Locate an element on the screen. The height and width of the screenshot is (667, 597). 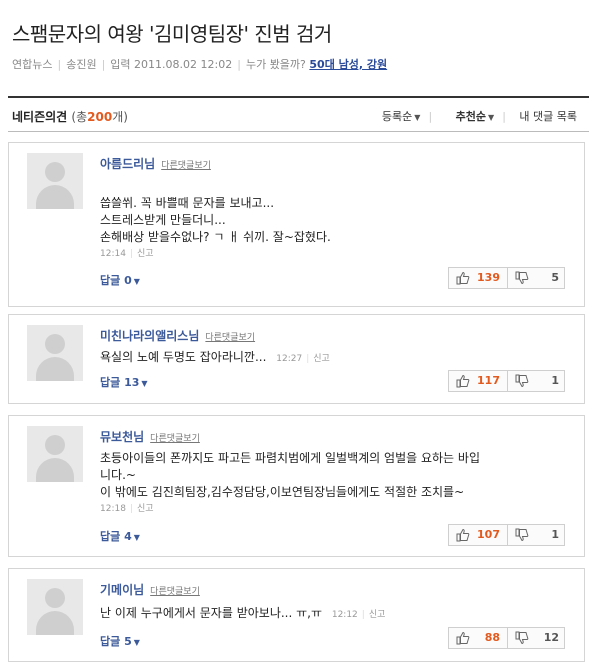
comment-time: 12:12 is located at coordinates (344, 615).